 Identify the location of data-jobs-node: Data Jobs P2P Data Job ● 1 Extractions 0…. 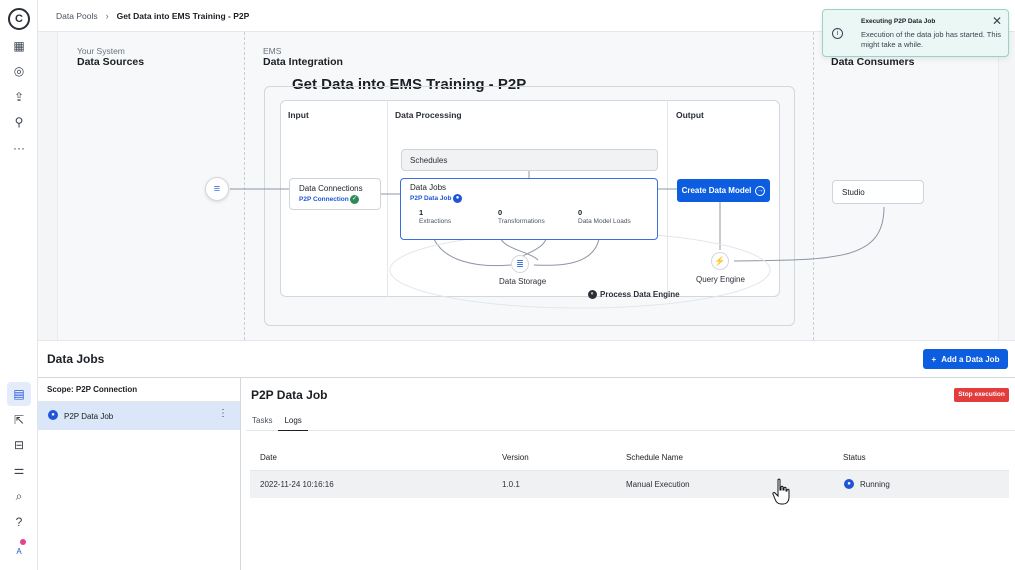
(529, 209).